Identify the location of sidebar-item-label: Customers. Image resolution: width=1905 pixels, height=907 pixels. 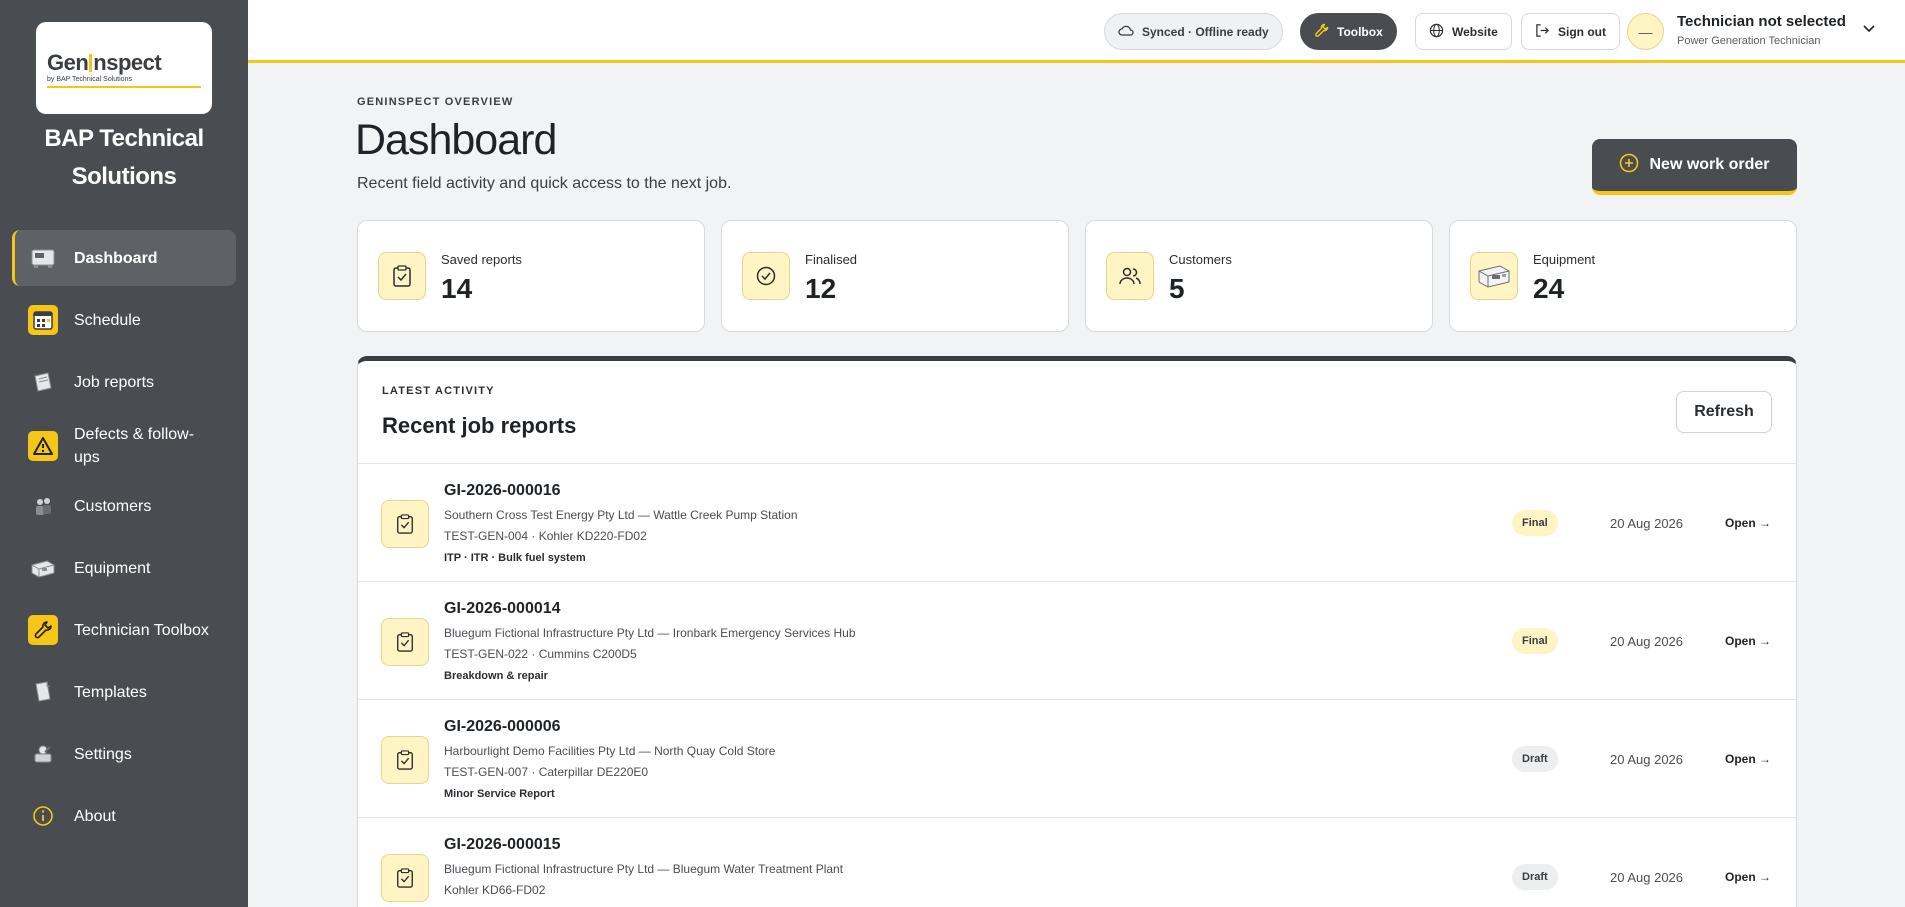
(113, 506).